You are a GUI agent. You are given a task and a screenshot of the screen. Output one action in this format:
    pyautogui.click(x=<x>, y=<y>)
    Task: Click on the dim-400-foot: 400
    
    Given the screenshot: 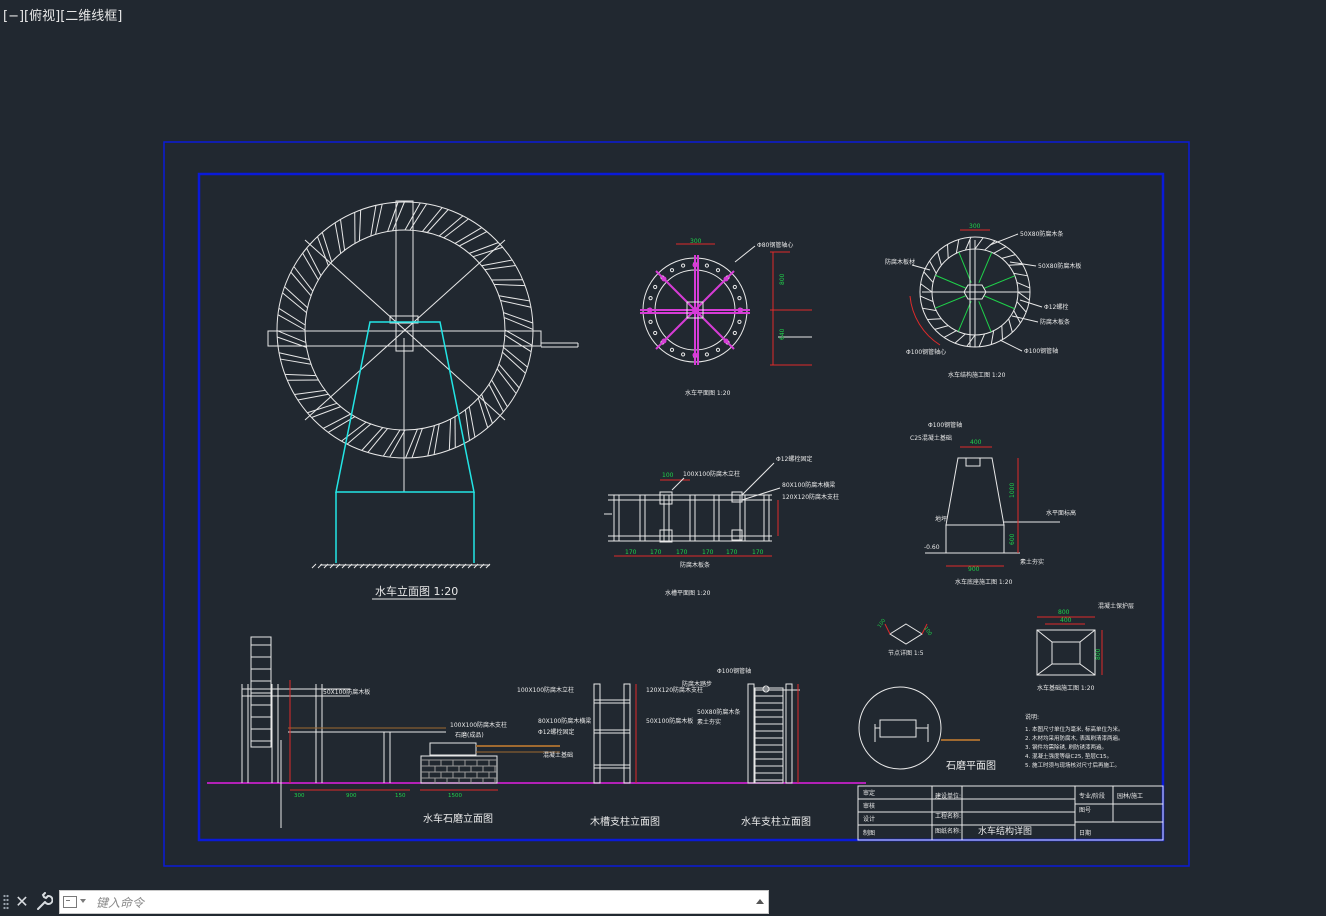 What is the action you would take?
    pyautogui.click(x=1066, y=620)
    